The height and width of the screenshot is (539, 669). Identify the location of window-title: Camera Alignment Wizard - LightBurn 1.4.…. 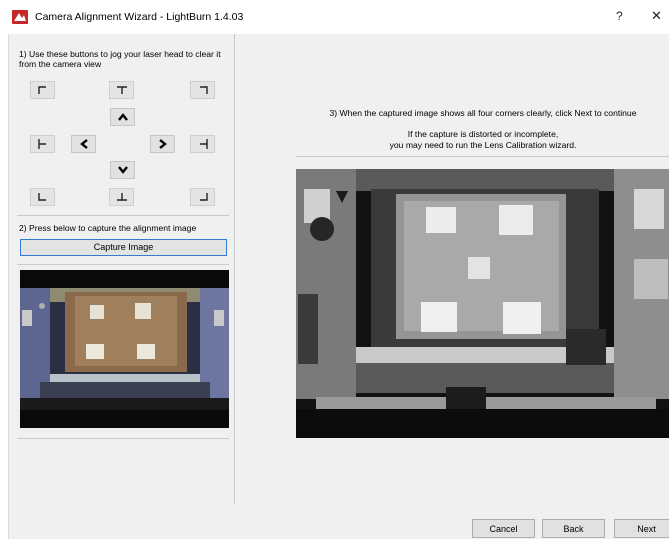
(139, 17).